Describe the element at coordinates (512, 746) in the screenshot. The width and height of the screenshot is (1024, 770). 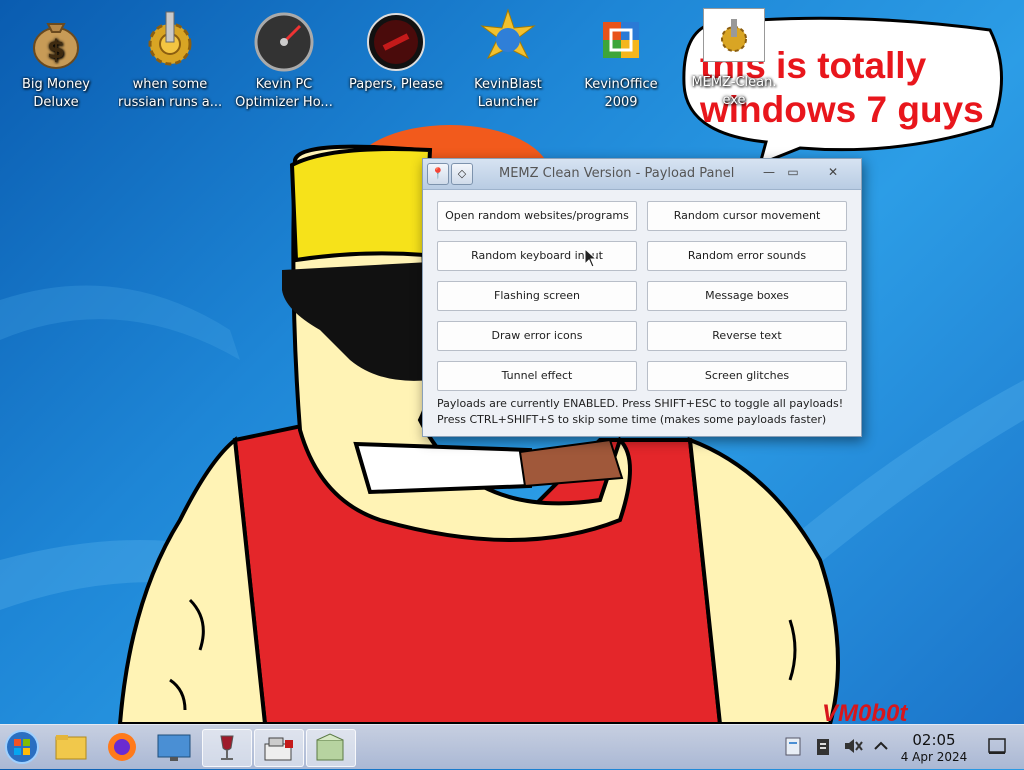
I see `taskbar: 02:05 4 Apr 2024` at that location.